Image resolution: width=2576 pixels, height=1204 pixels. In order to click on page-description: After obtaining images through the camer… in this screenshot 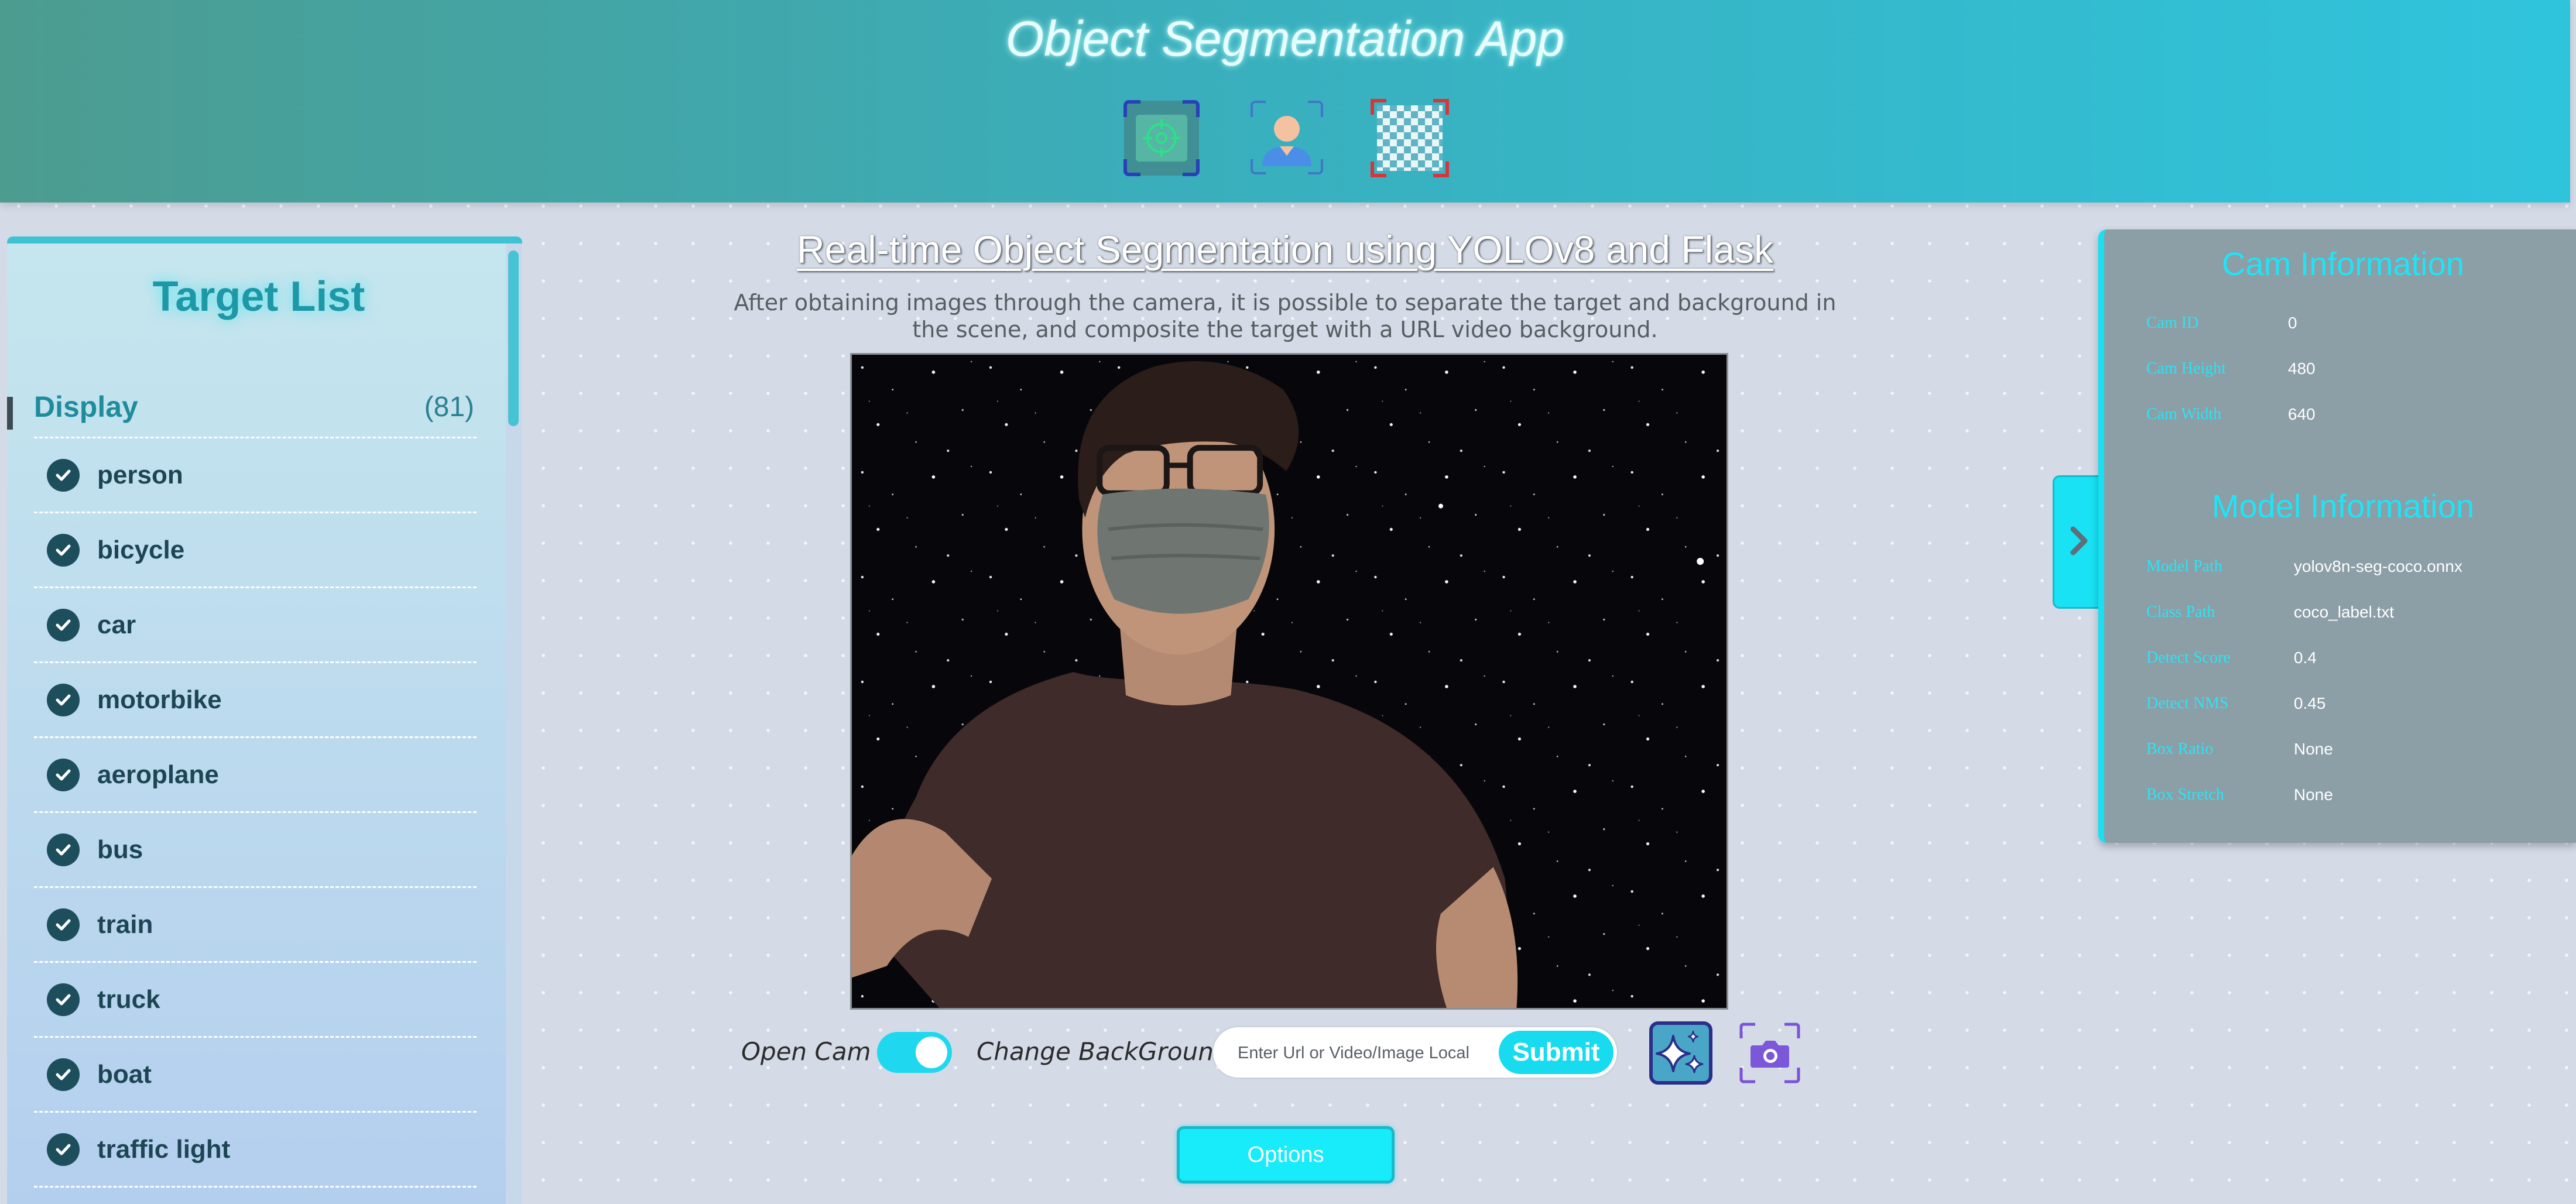, I will do `click(1285, 316)`.